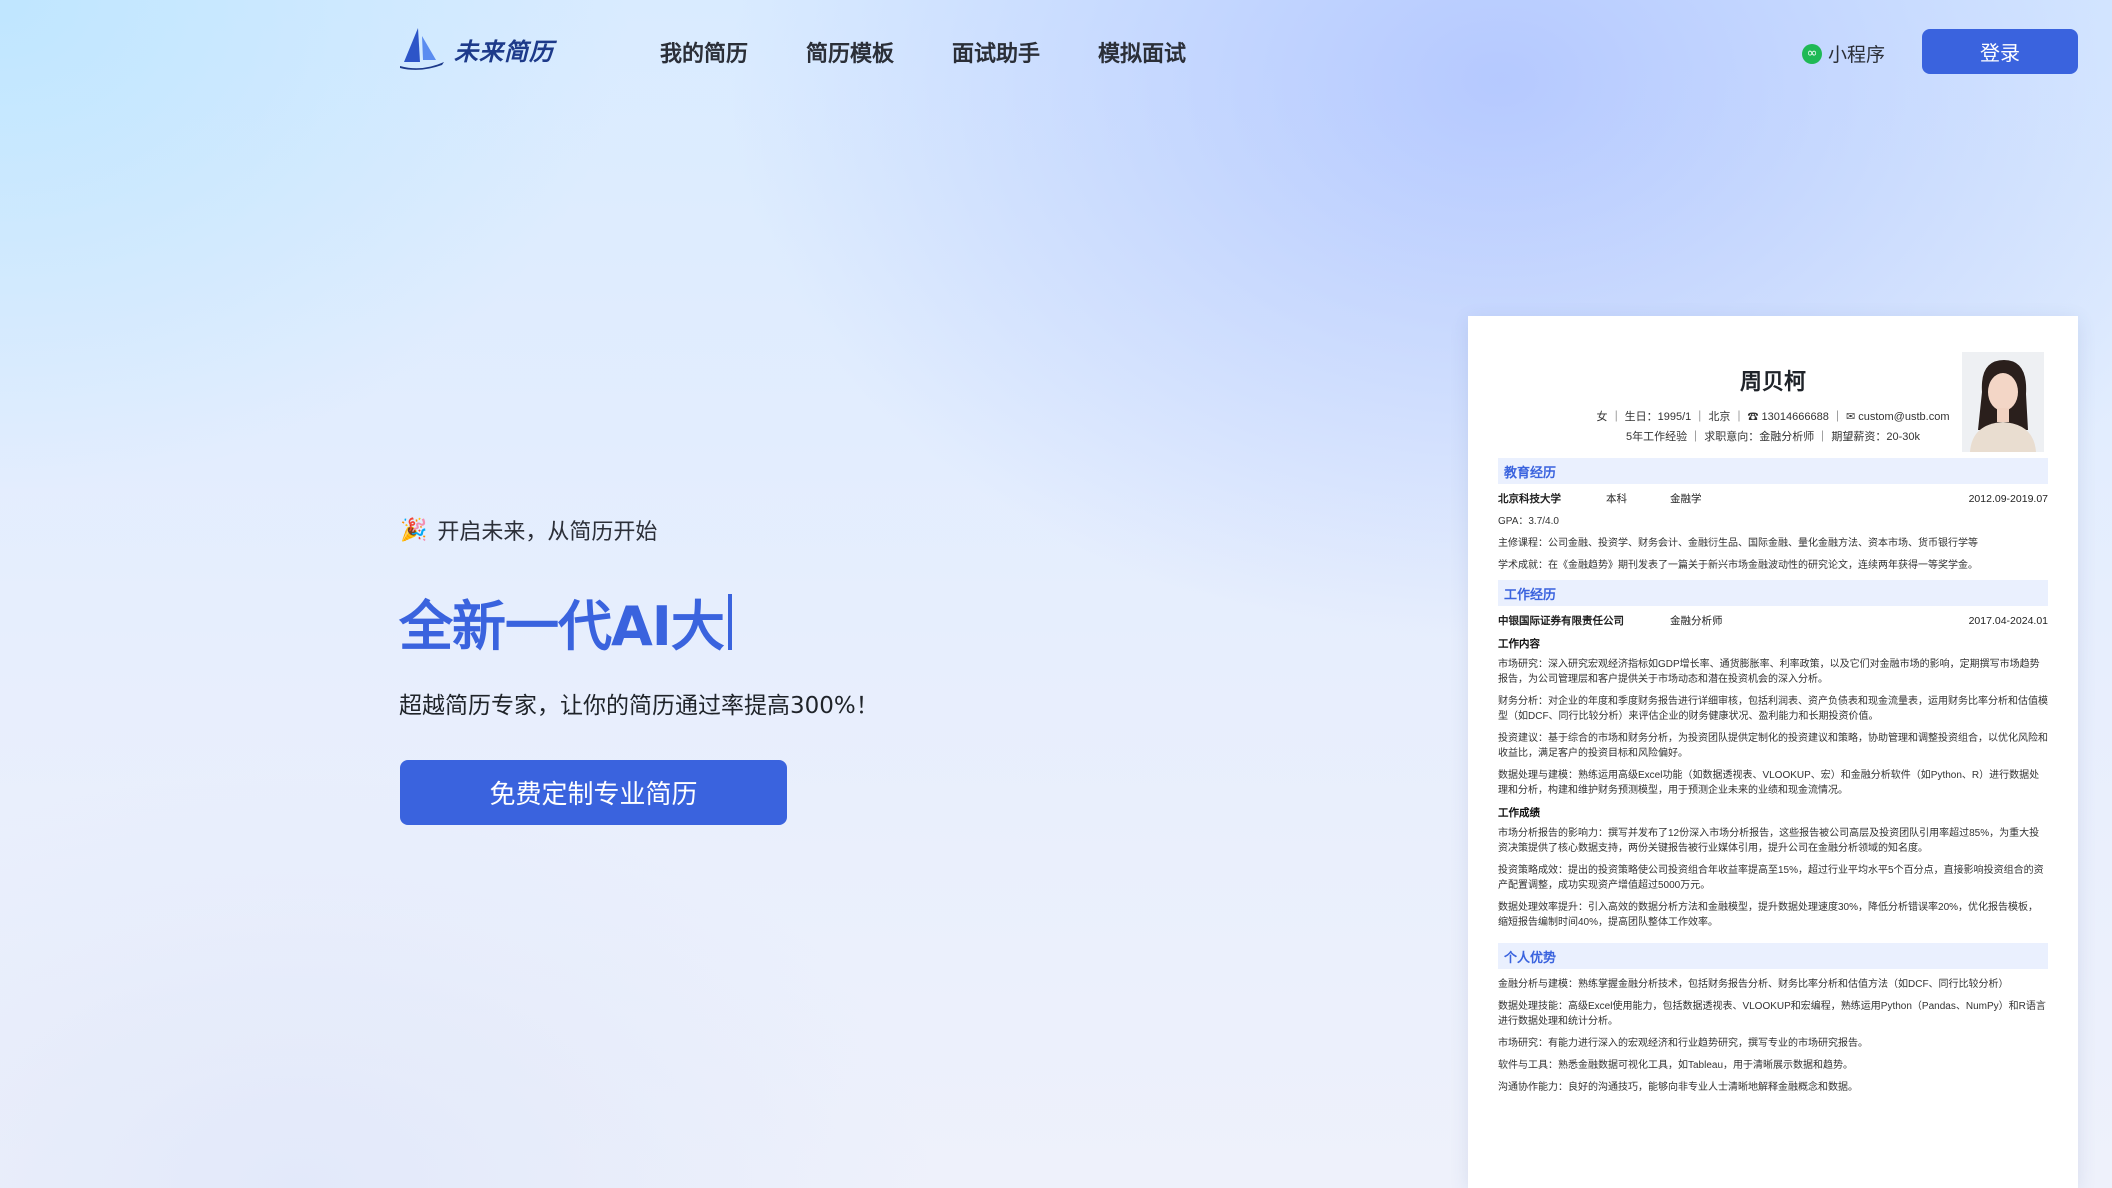 The width and height of the screenshot is (2112, 1188). Describe the element at coordinates (729, 621) in the screenshot. I see `typing-cursor` at that location.